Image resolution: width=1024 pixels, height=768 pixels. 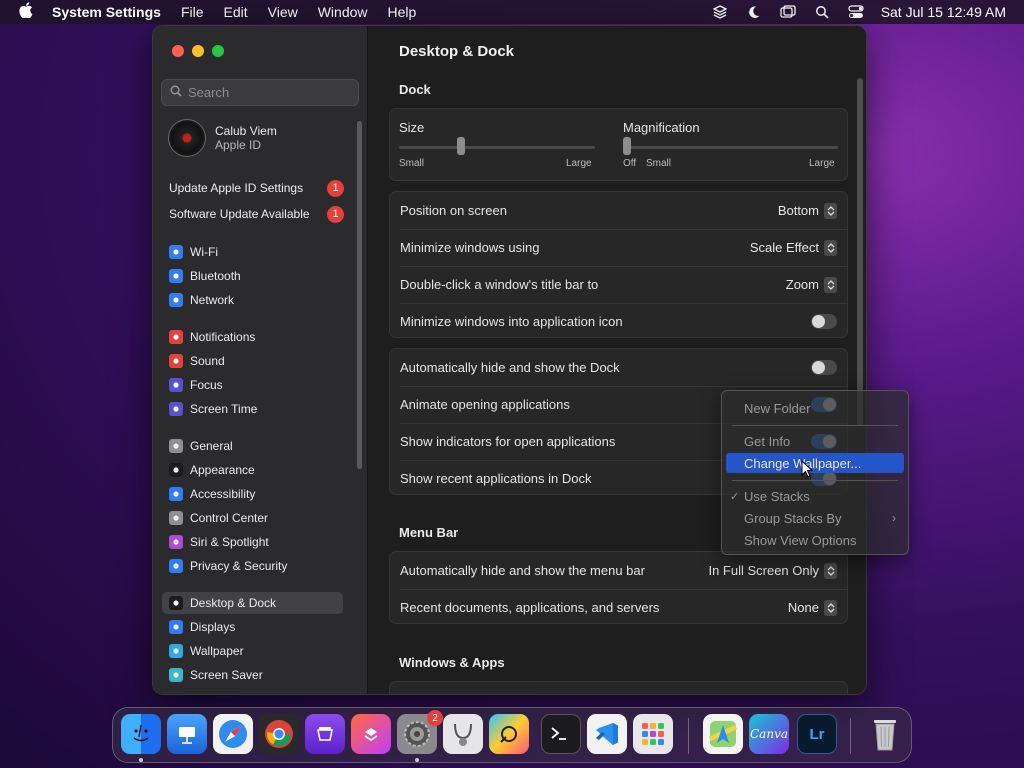 I want to click on hand-icon, so click(x=176, y=566).